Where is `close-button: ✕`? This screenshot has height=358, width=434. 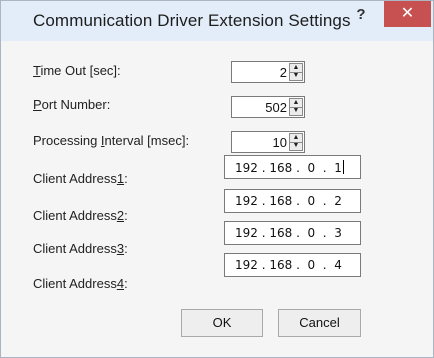 close-button: ✕ is located at coordinates (407, 14).